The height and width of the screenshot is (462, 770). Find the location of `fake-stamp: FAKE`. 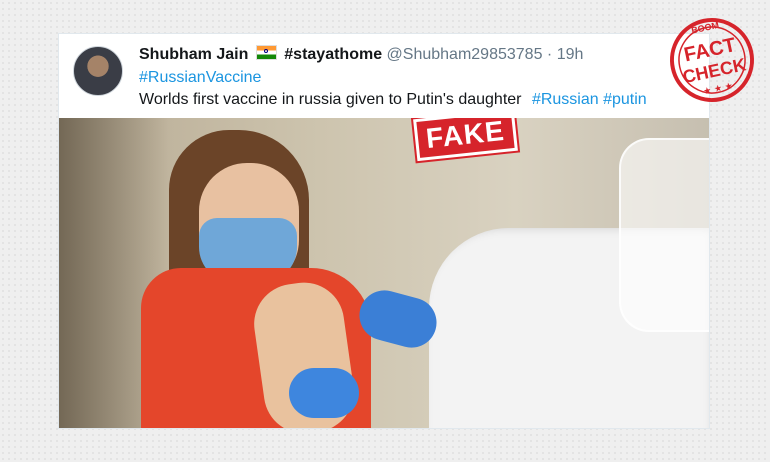

fake-stamp: FAKE is located at coordinates (465, 140).